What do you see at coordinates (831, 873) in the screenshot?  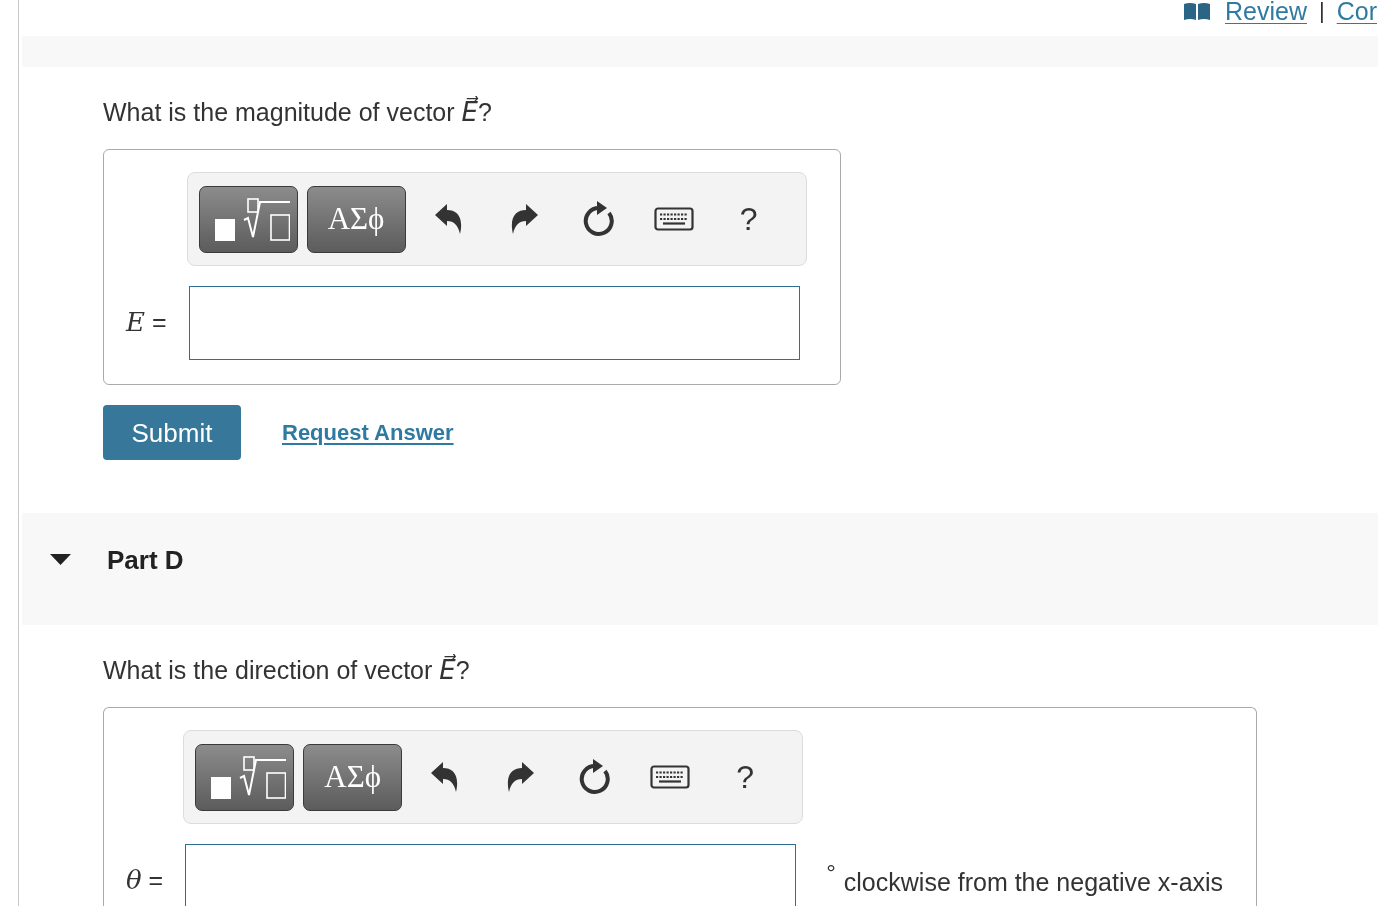 I see `degree-symbol: °` at bounding box center [831, 873].